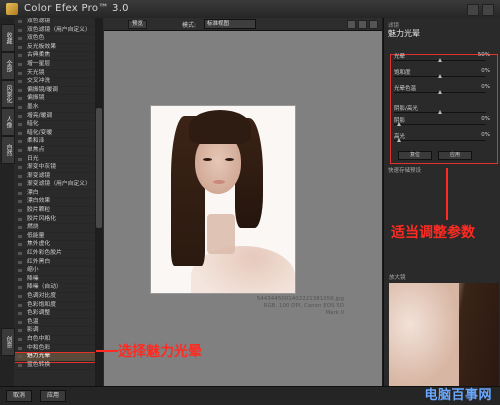  What do you see at coordinates (55, 117) in the screenshot?
I see `filter-item: 增亮/暖调` at bounding box center [55, 117].